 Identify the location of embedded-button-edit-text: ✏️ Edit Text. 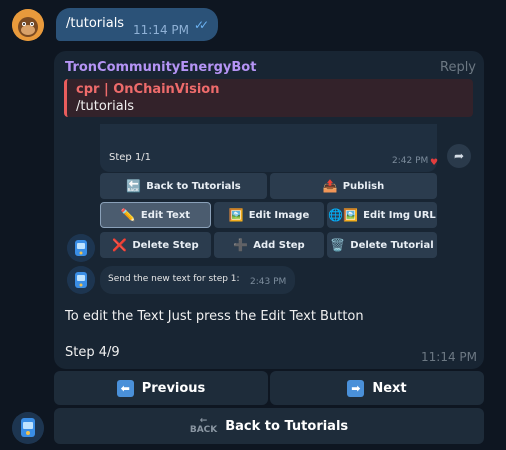
(155, 215).